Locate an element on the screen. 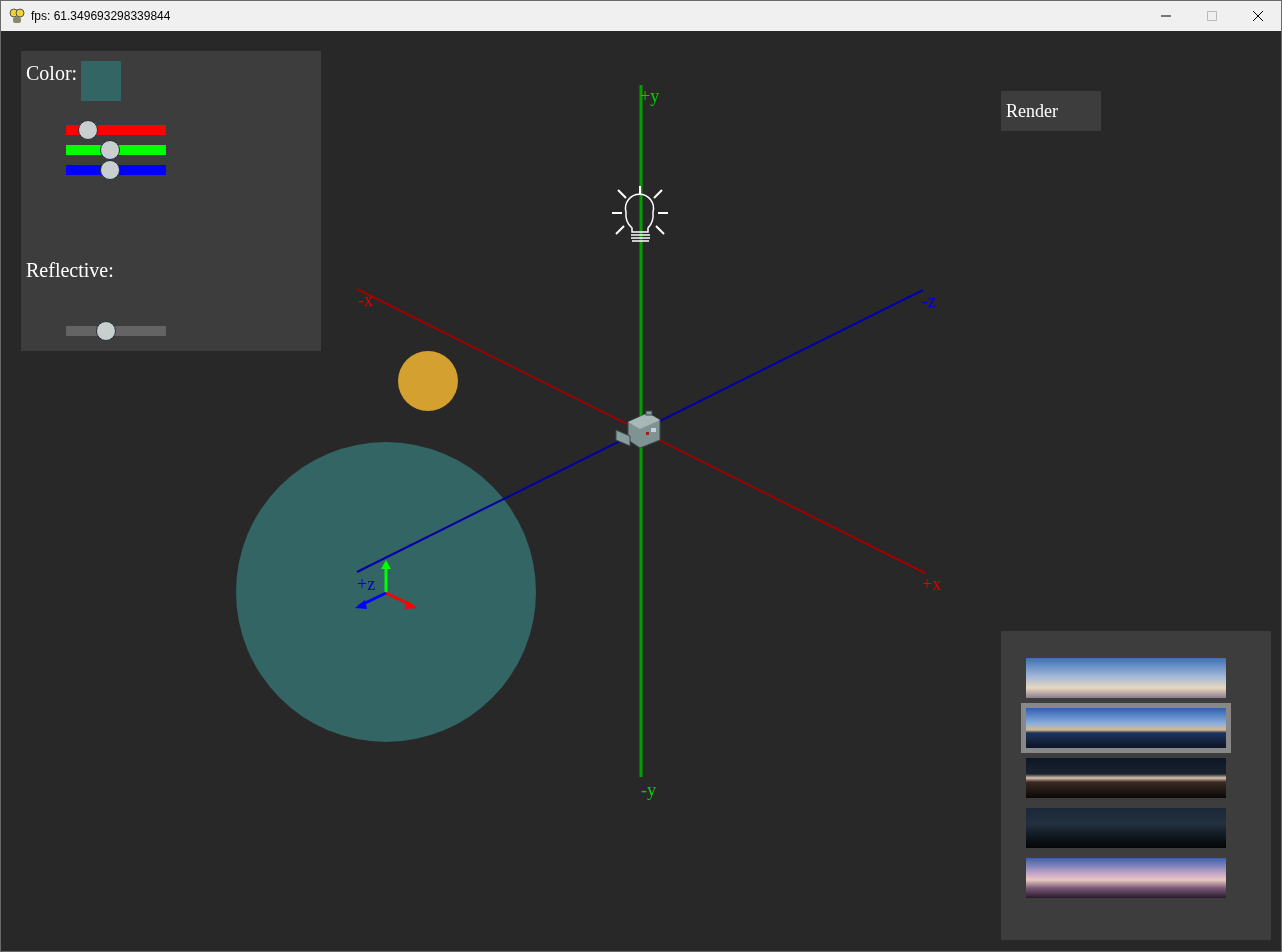 This screenshot has height=952, width=1282. light-sphere is located at coordinates (428, 381).